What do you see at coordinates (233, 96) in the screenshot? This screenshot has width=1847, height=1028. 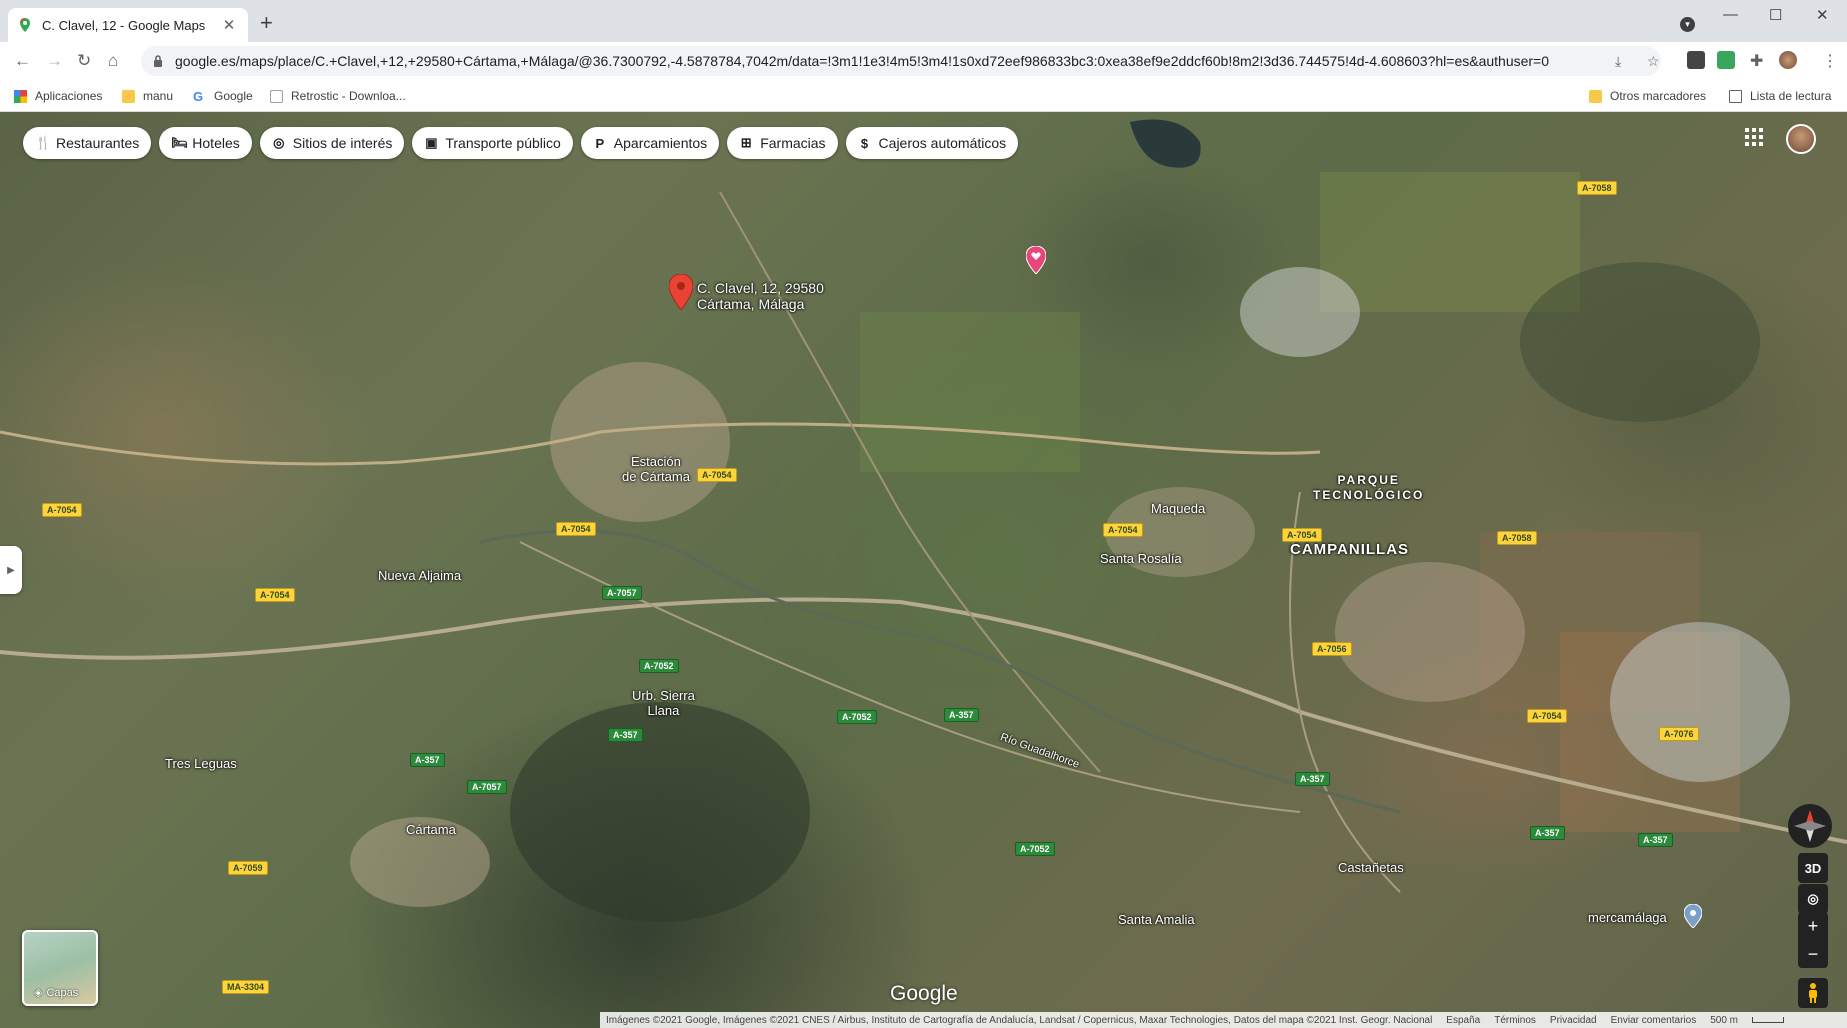 I see `bookmark-label: Google` at bounding box center [233, 96].